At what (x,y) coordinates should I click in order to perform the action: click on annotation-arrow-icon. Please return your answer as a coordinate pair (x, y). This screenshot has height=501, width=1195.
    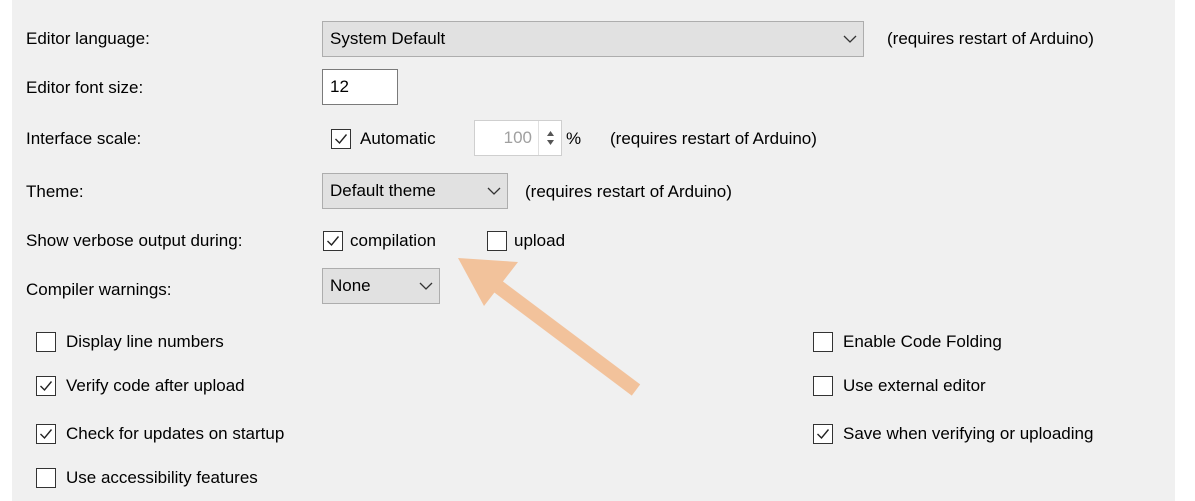
    Looking at the image, I should click on (549, 327).